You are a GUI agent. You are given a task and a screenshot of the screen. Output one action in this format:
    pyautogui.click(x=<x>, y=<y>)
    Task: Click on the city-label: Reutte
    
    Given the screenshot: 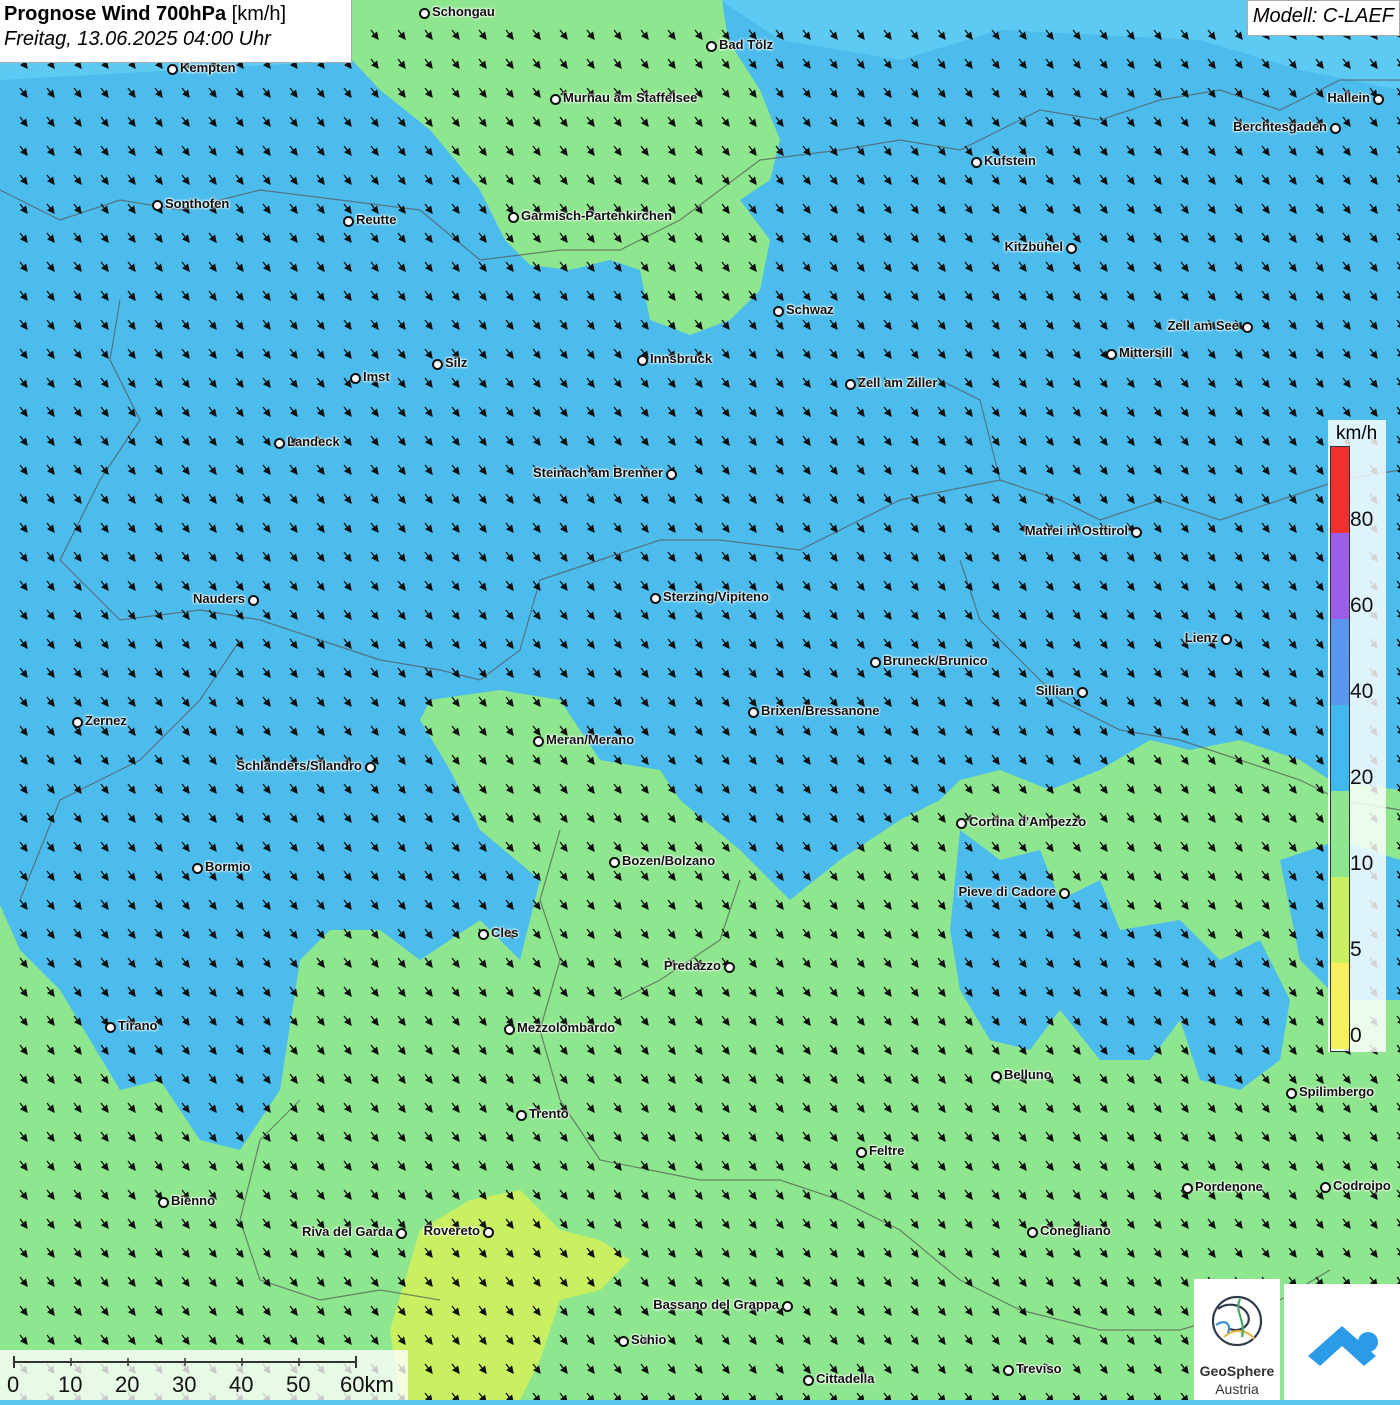 What is the action you would take?
    pyautogui.click(x=376, y=219)
    